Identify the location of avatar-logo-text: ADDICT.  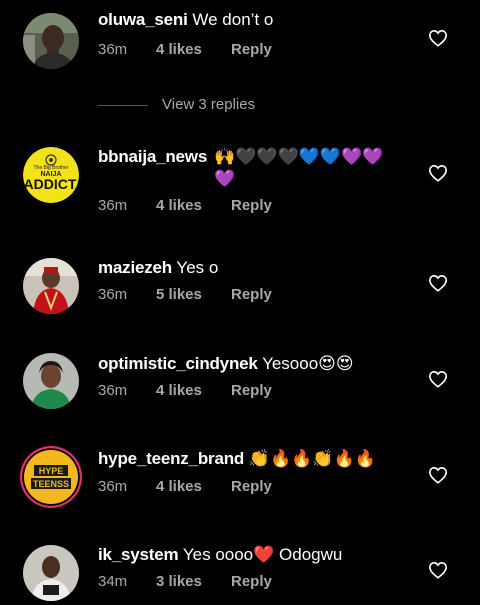
(50, 184).